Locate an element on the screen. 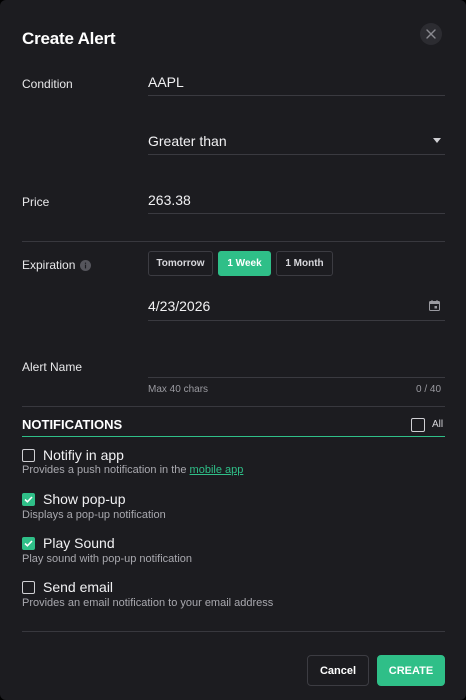 The height and width of the screenshot is (700, 466). info-icon is located at coordinates (86, 265).